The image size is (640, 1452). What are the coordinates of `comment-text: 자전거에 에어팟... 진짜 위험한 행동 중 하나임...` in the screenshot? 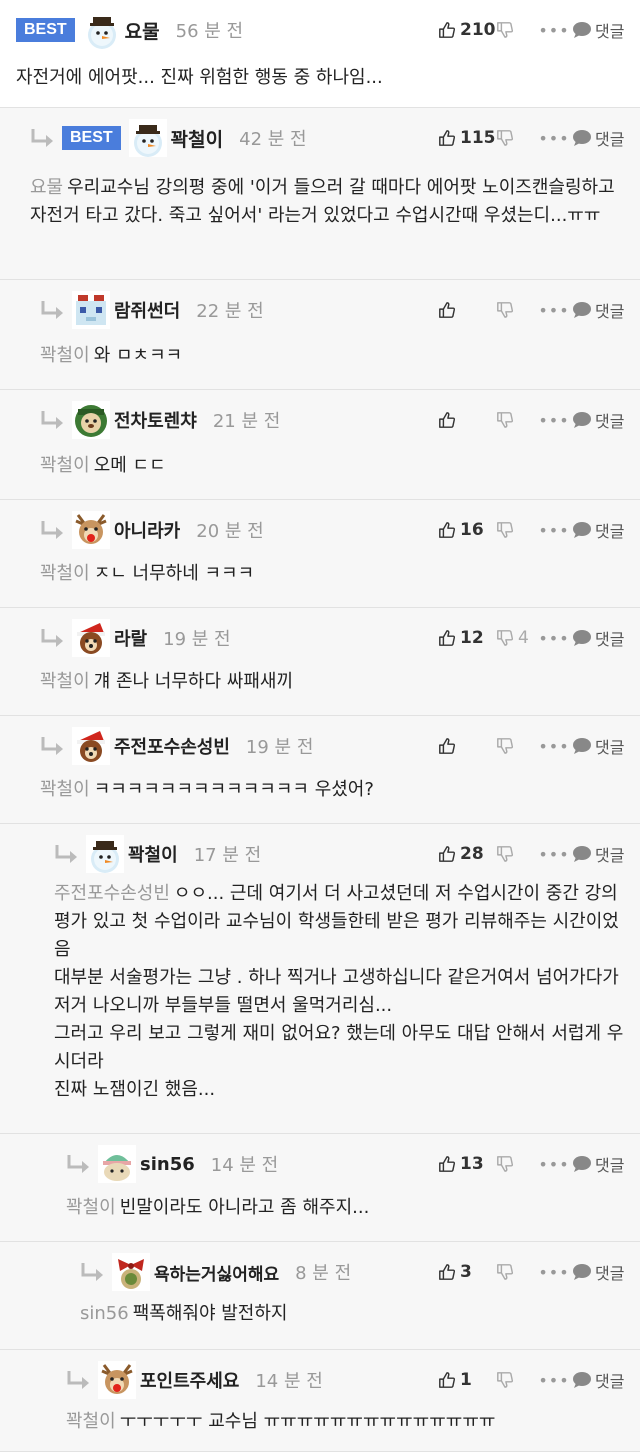 It's located at (199, 77).